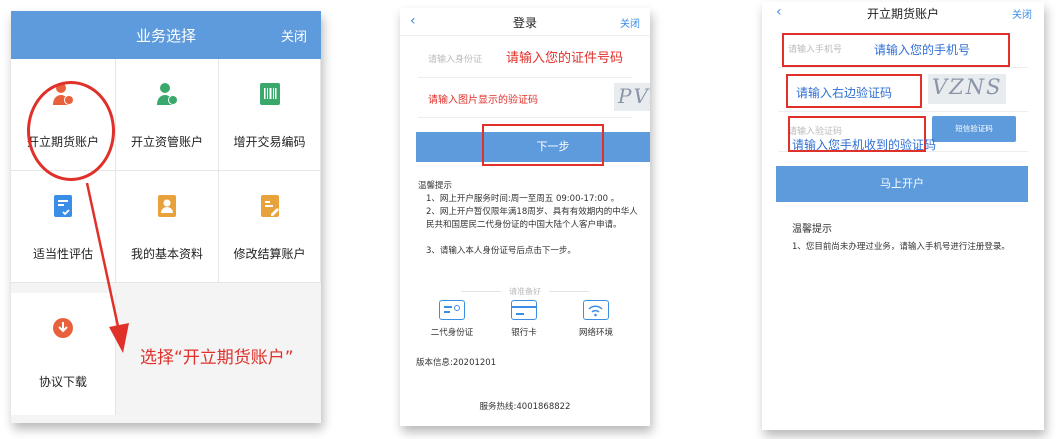 The image size is (1063, 439). What do you see at coordinates (901, 247) in the screenshot?
I see `tips-item-1: 1、您目前尚未办理过业务，请输入手机号进行注册登录。` at bounding box center [901, 247].